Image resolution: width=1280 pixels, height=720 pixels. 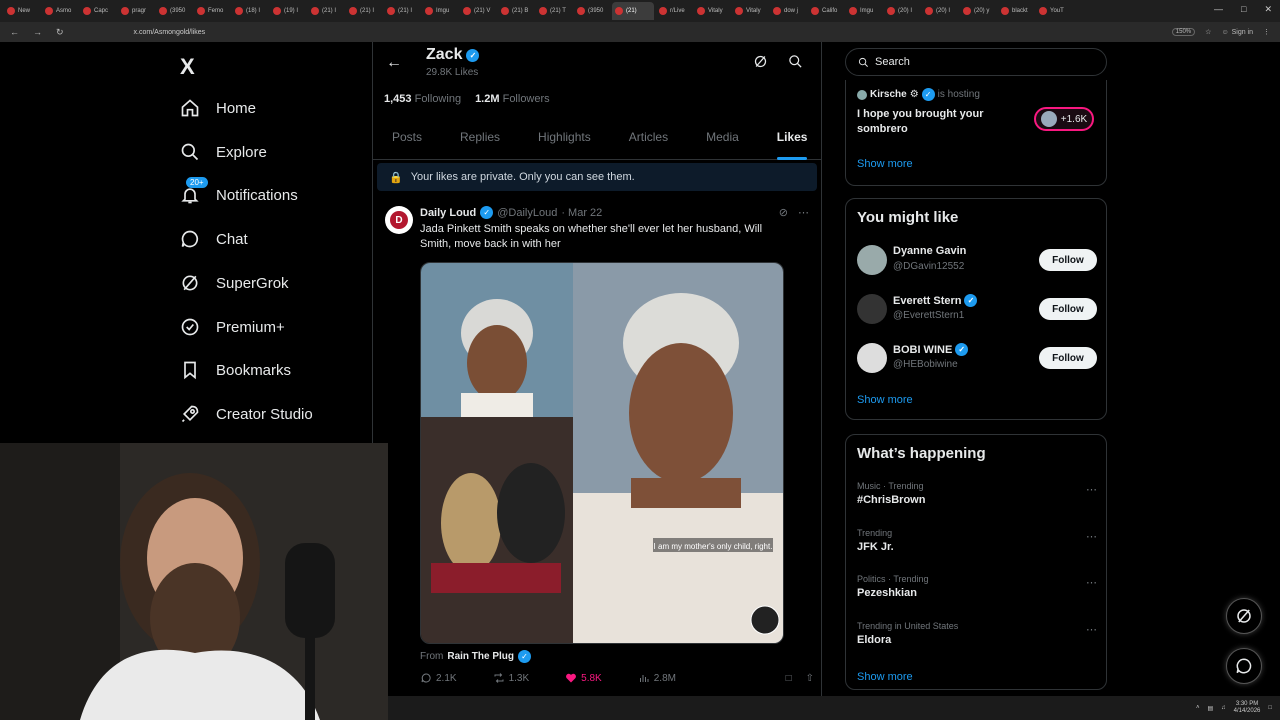 I want to click on x-logo: X, so click(x=187, y=67).